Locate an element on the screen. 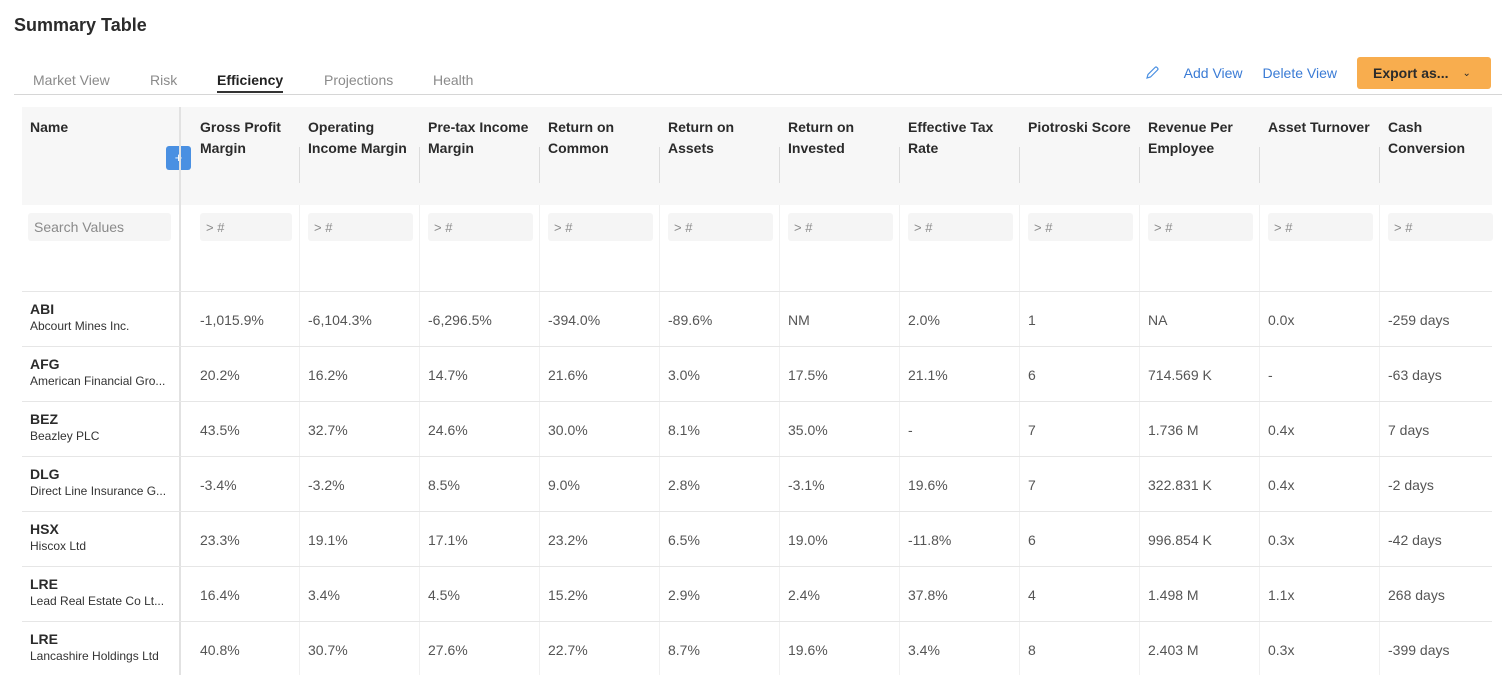 This screenshot has height=675, width=1505. column-header-effective-tax-rate: Effective Tax Rate is located at coordinates (950, 138).